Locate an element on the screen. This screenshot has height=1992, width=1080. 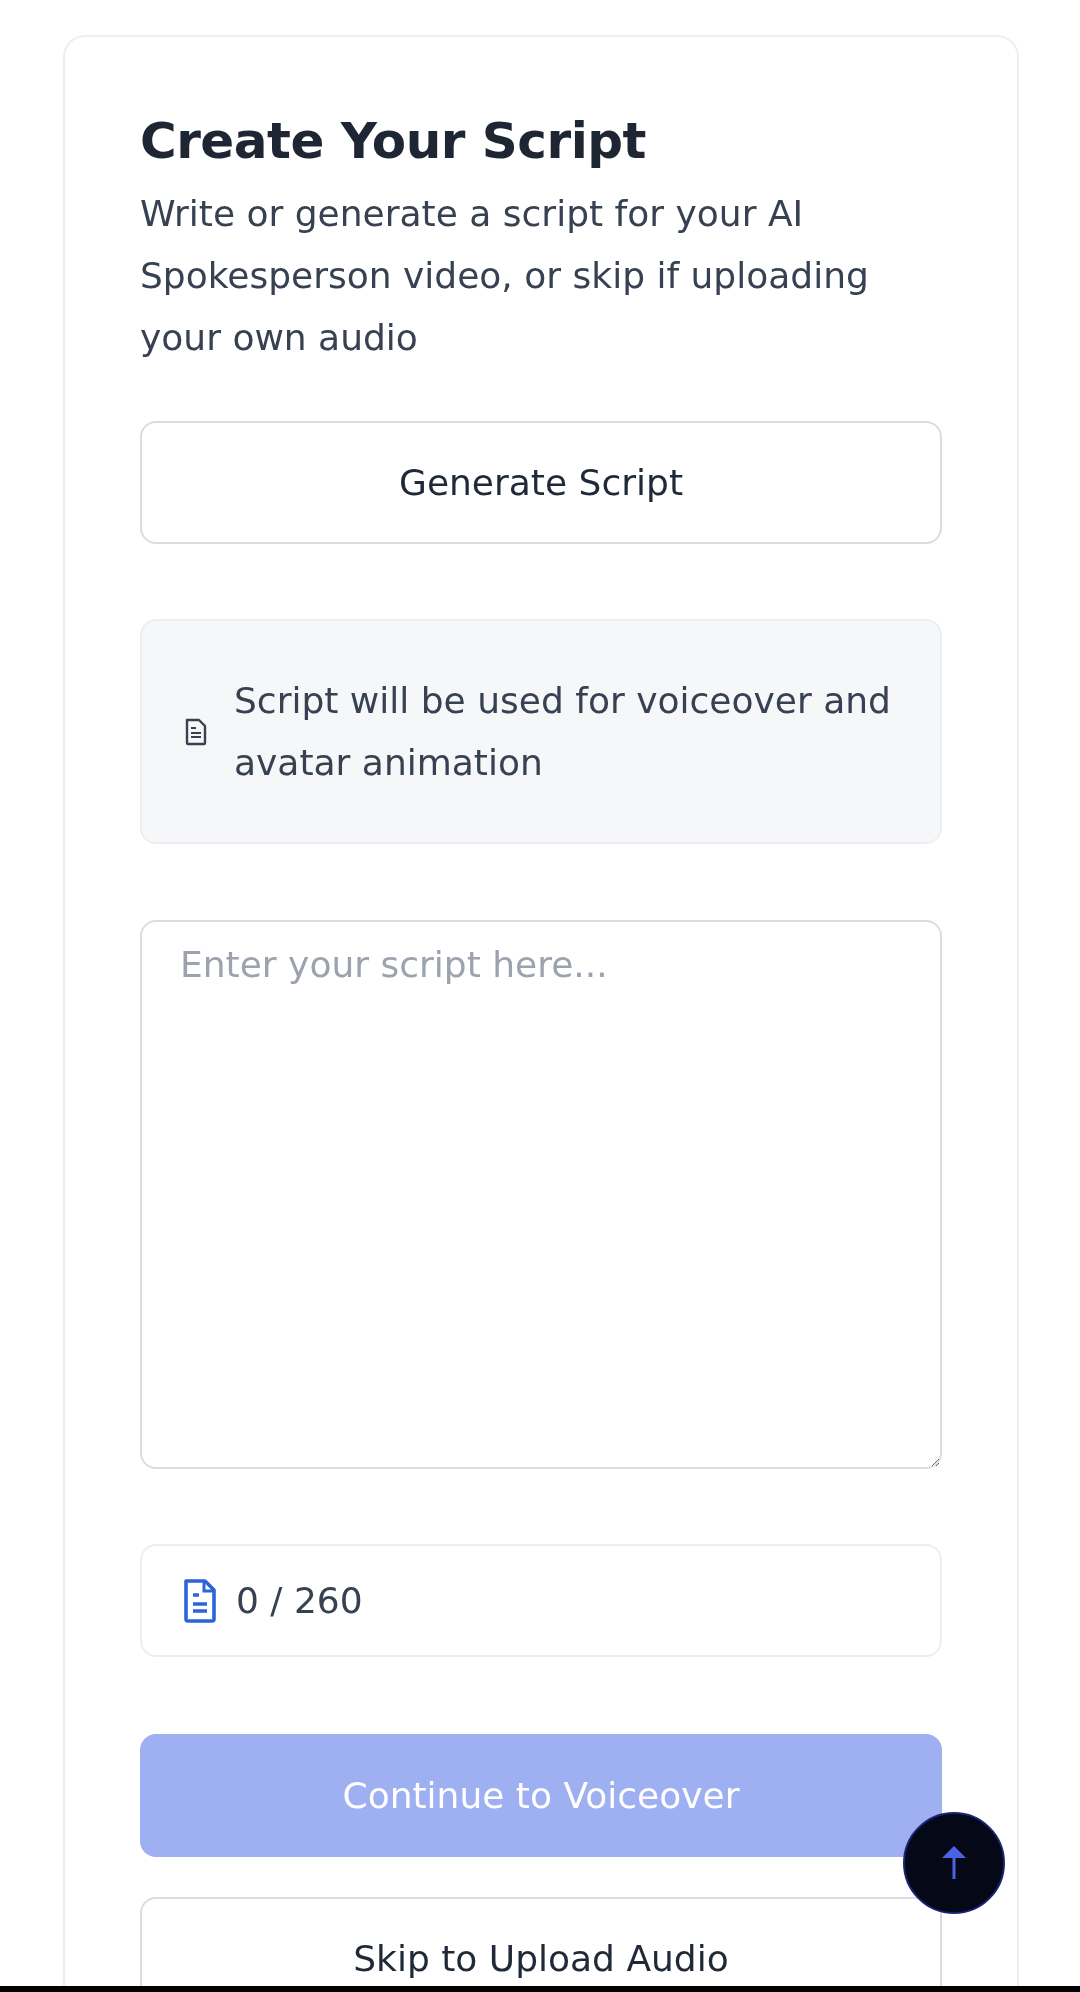
generate-script-button: Generate Script is located at coordinates (541, 482).